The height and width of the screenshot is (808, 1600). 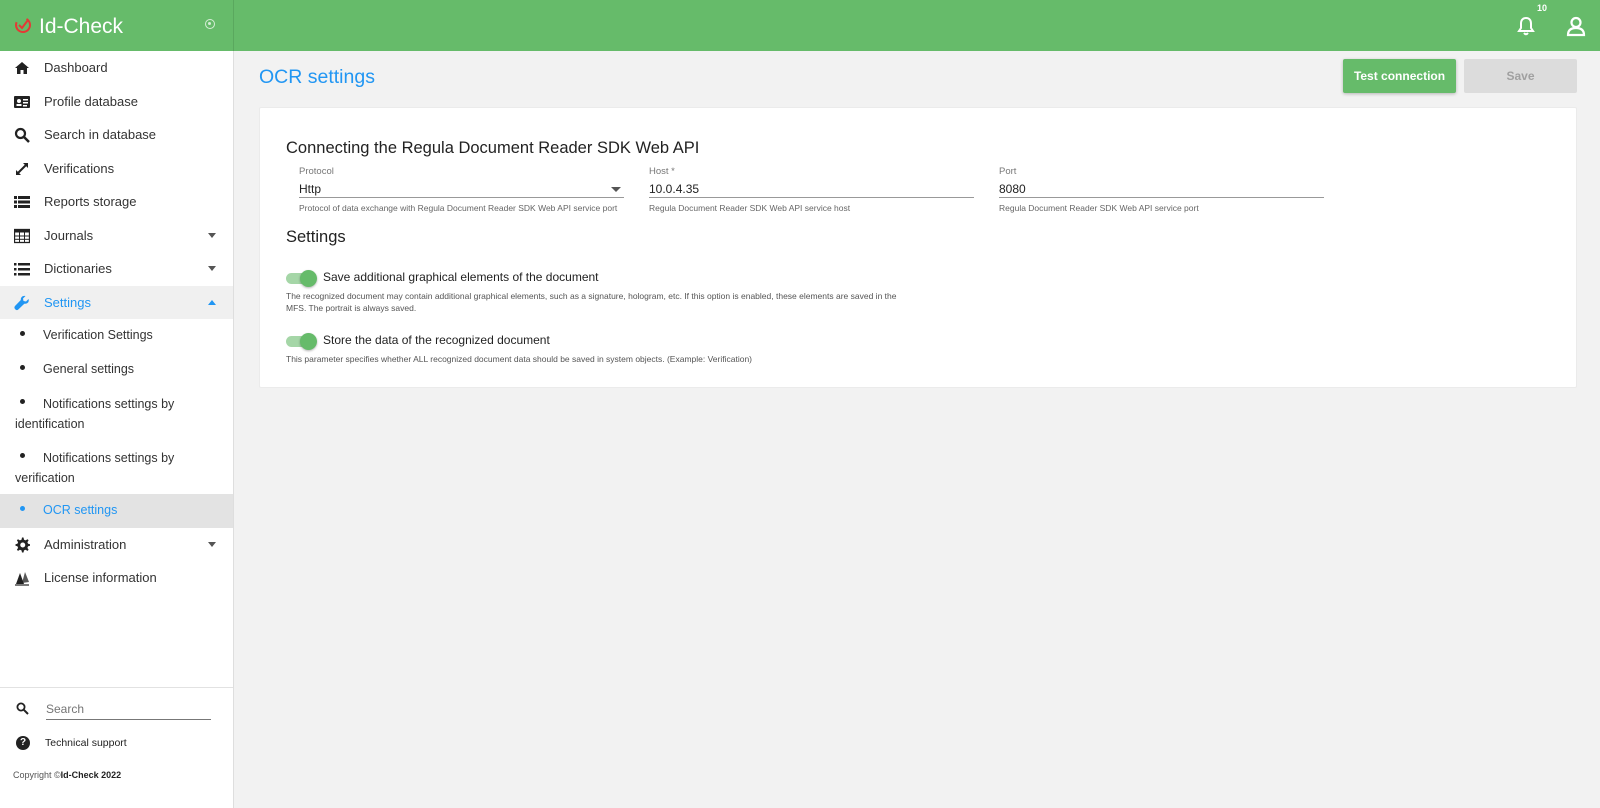 I want to click on sidebar-item-license-information: License information, so click(x=116, y=578).